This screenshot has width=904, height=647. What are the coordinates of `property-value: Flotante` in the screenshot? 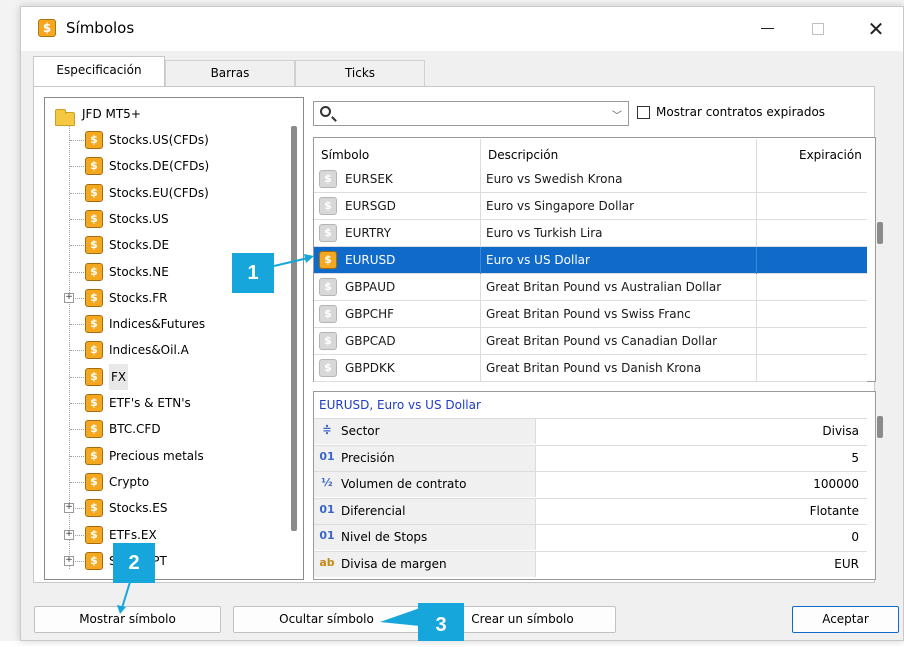 It's located at (834, 510).